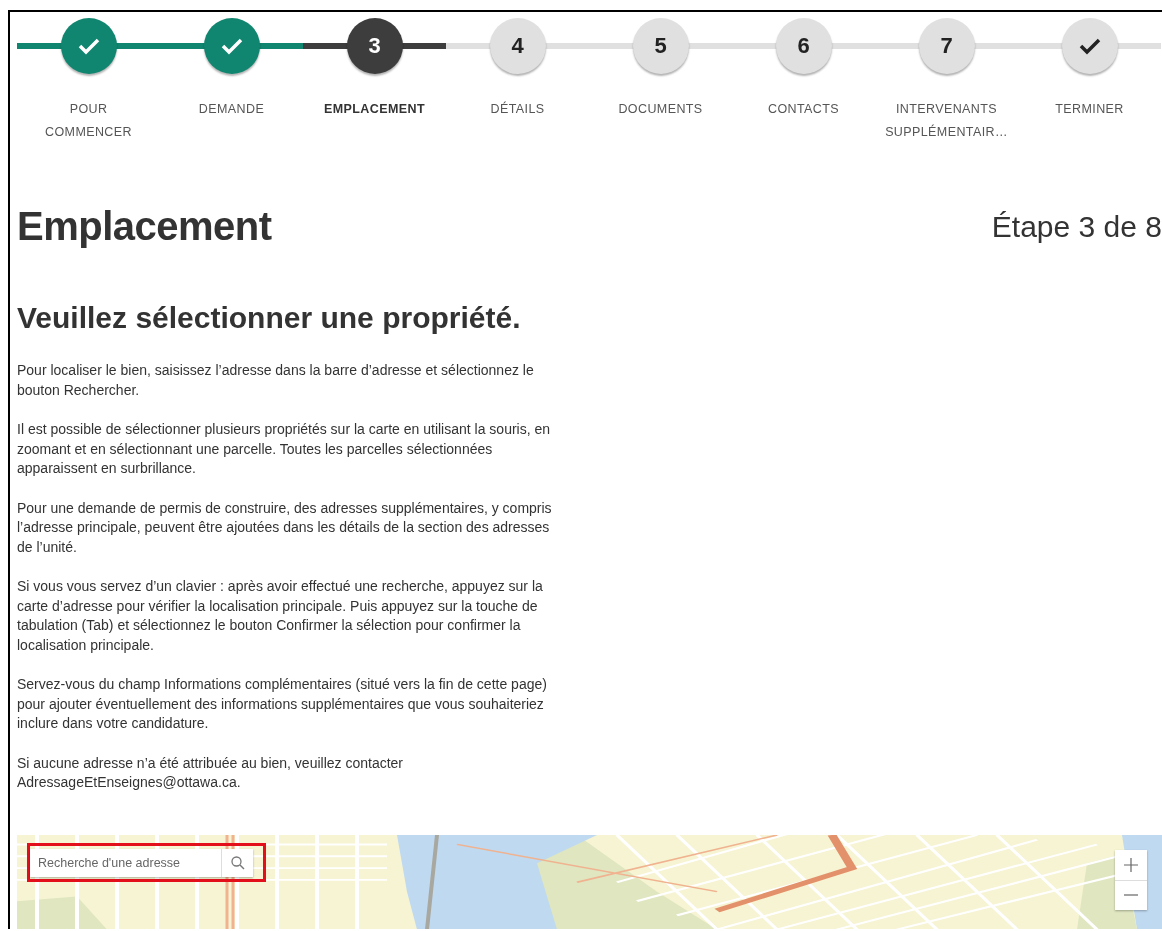 The height and width of the screenshot is (931, 1162). I want to click on step-label: DÉTAILS, so click(517, 109).